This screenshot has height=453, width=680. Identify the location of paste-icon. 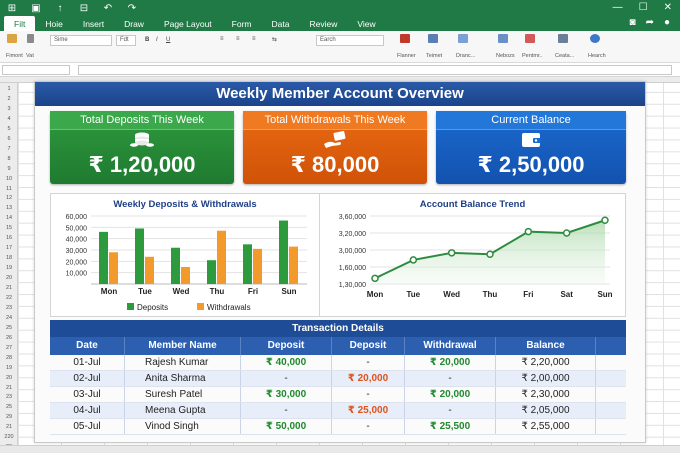
(12, 39).